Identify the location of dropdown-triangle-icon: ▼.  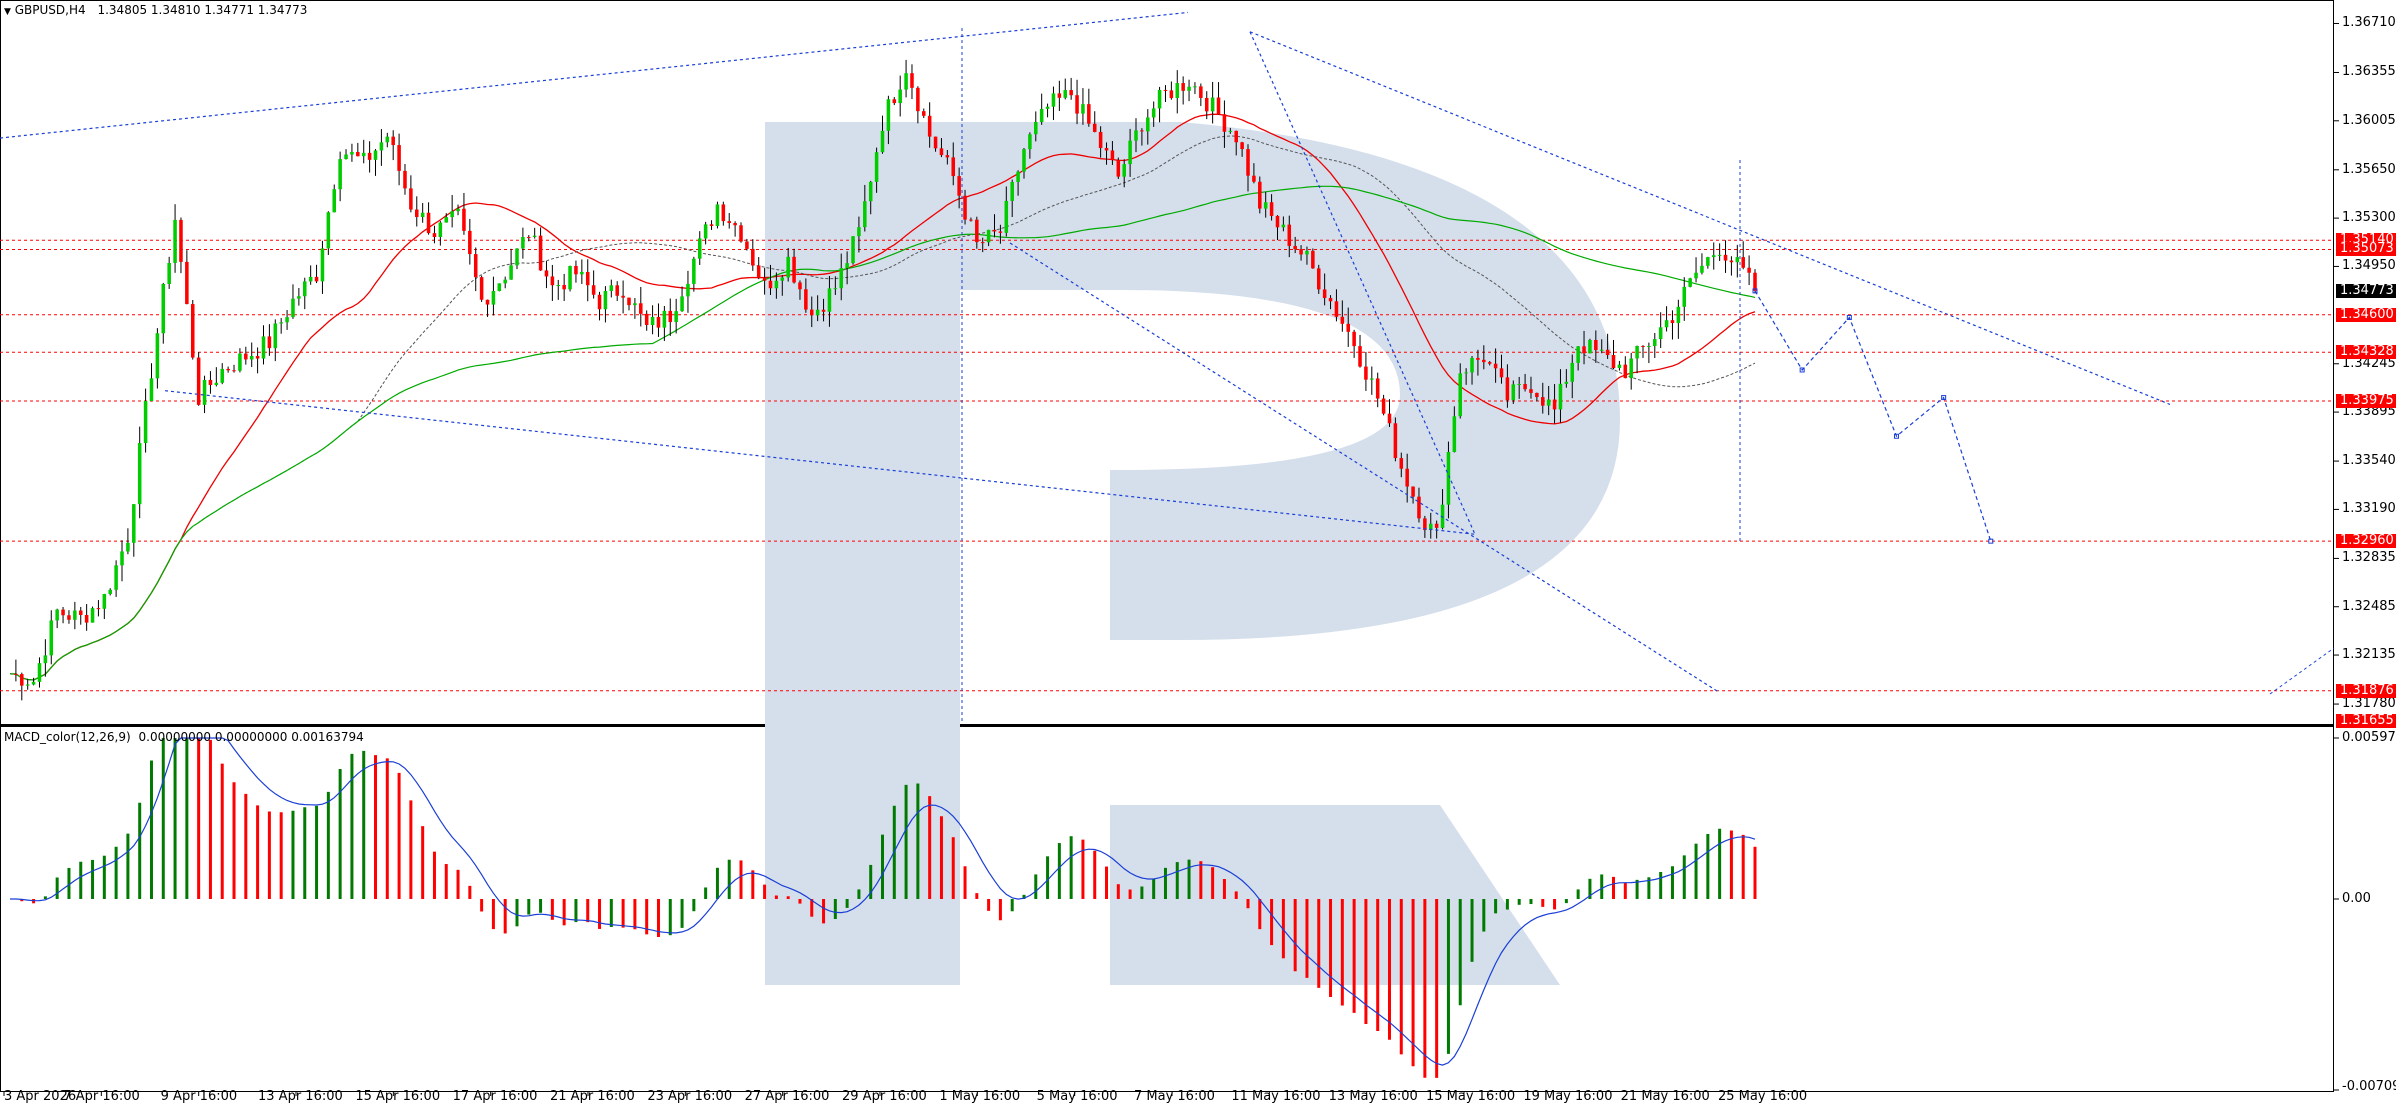
(7, 12).